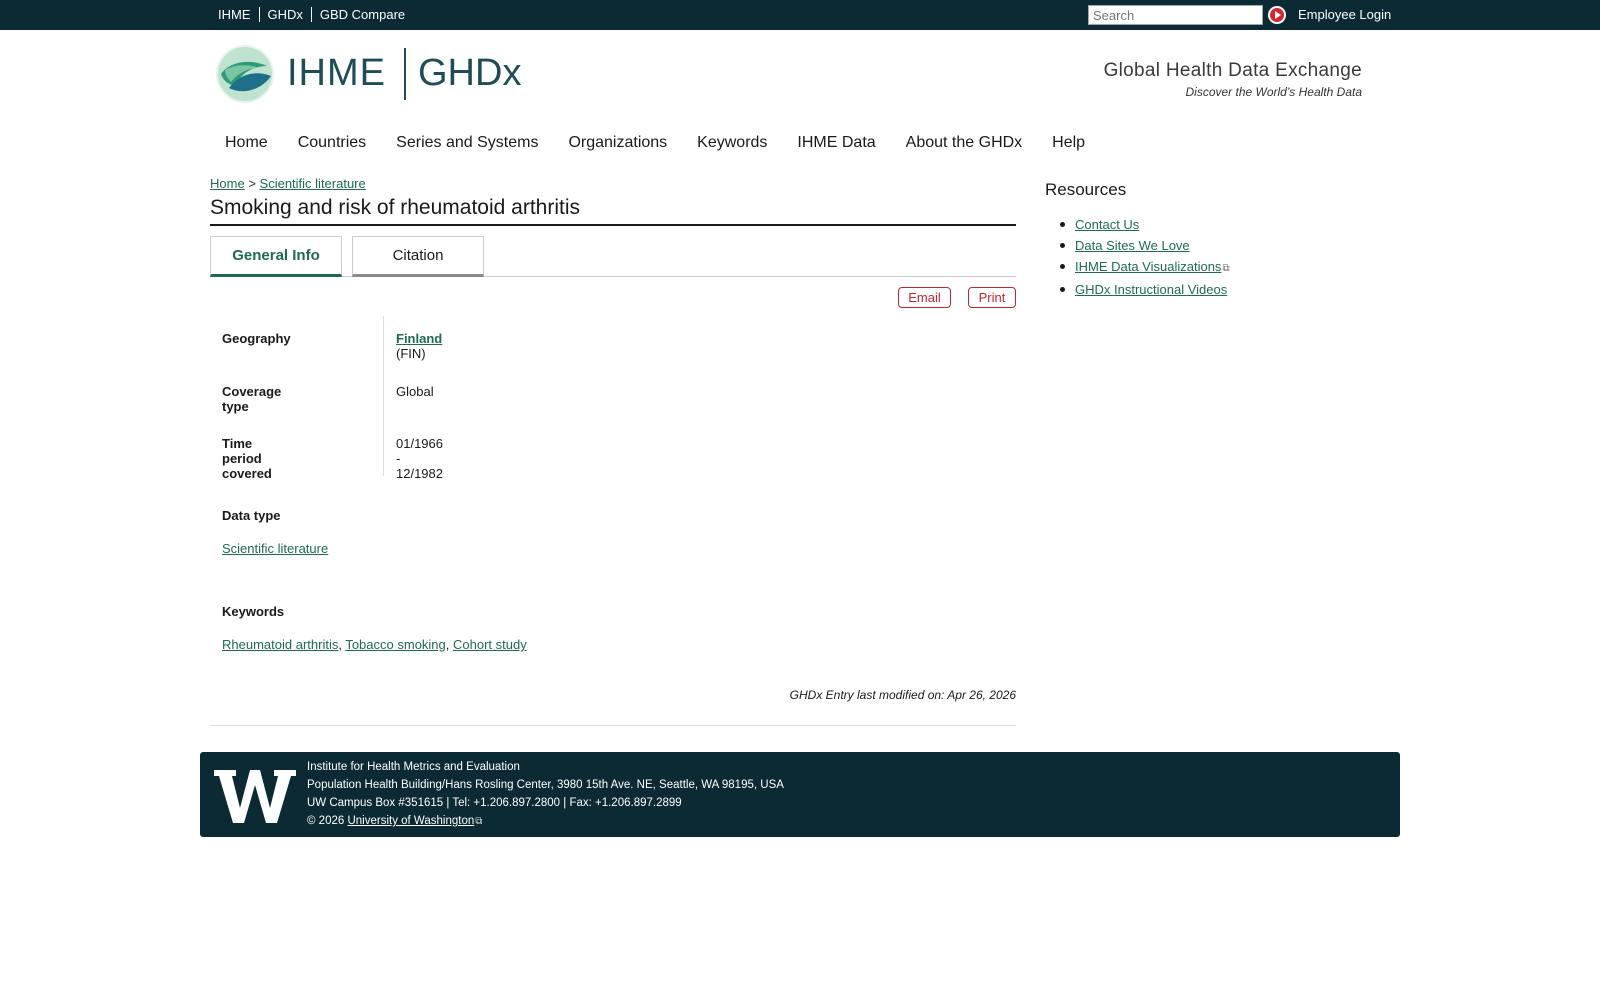 The height and width of the screenshot is (1000, 1600). Describe the element at coordinates (1175, 15) in the screenshot. I see `search-input` at that location.